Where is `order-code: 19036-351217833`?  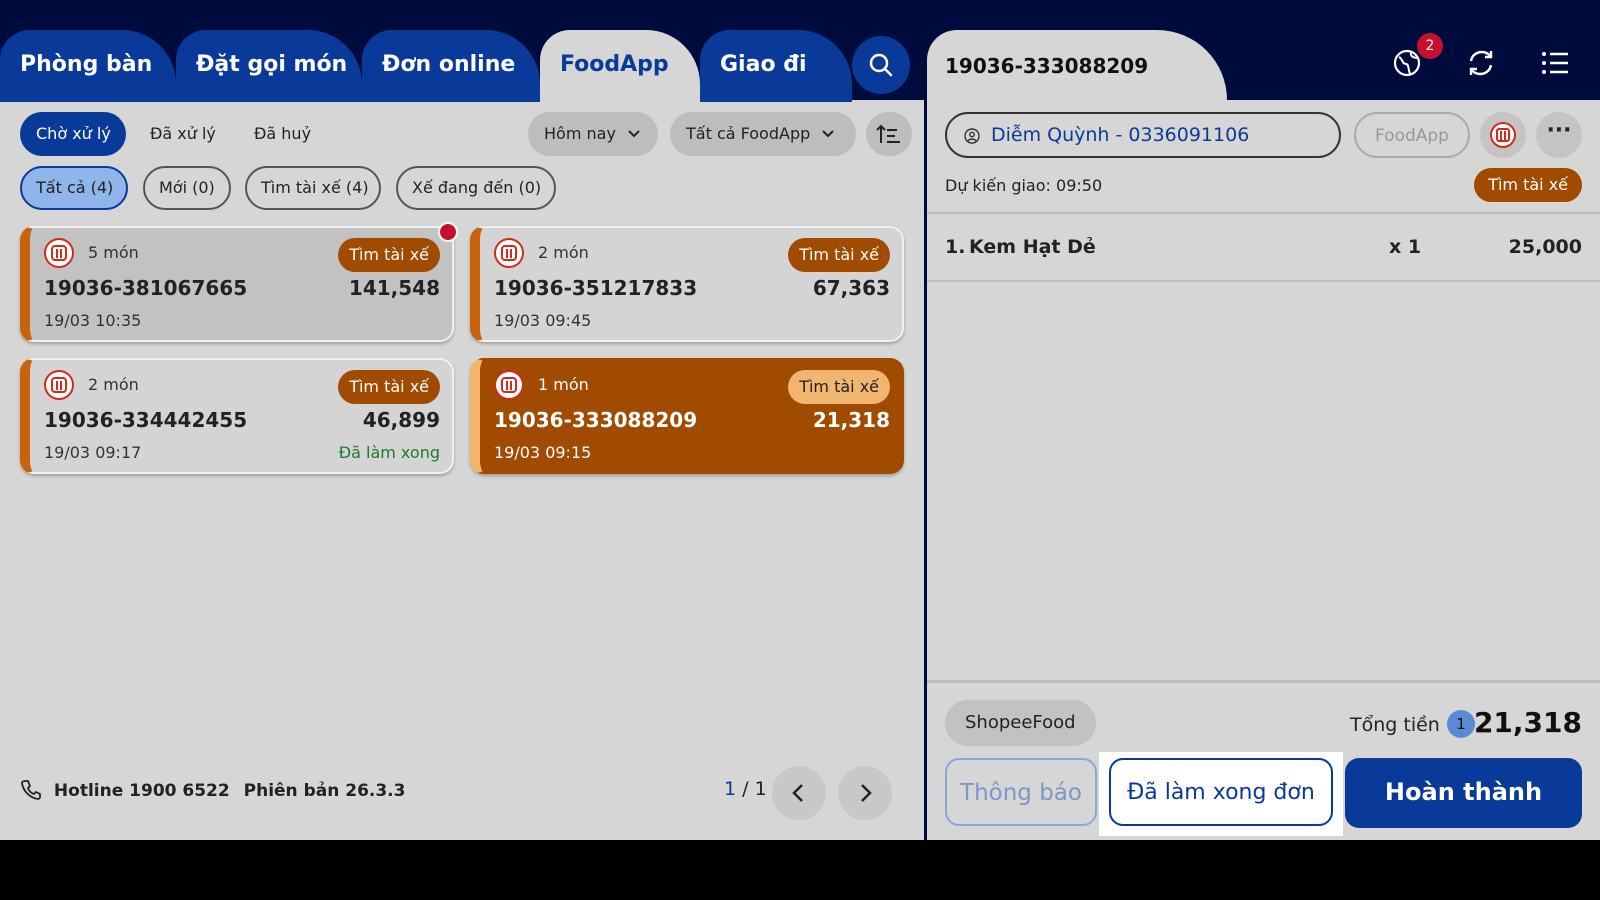
order-code: 19036-351217833 is located at coordinates (596, 288).